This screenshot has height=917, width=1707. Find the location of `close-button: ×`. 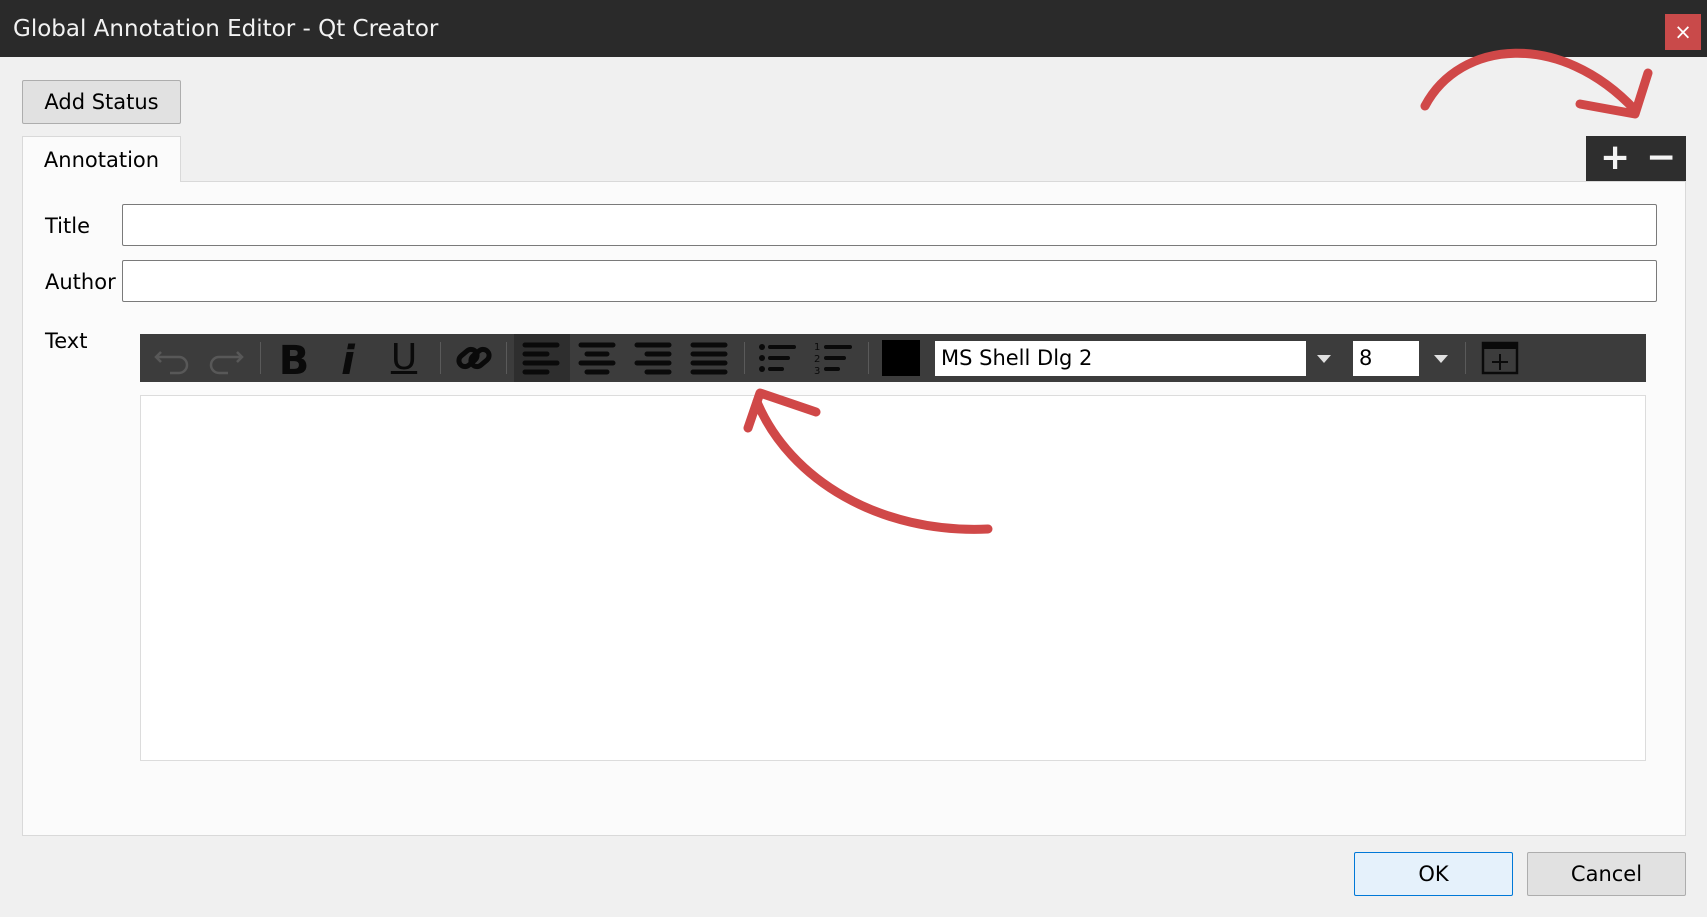

close-button: × is located at coordinates (1683, 32).